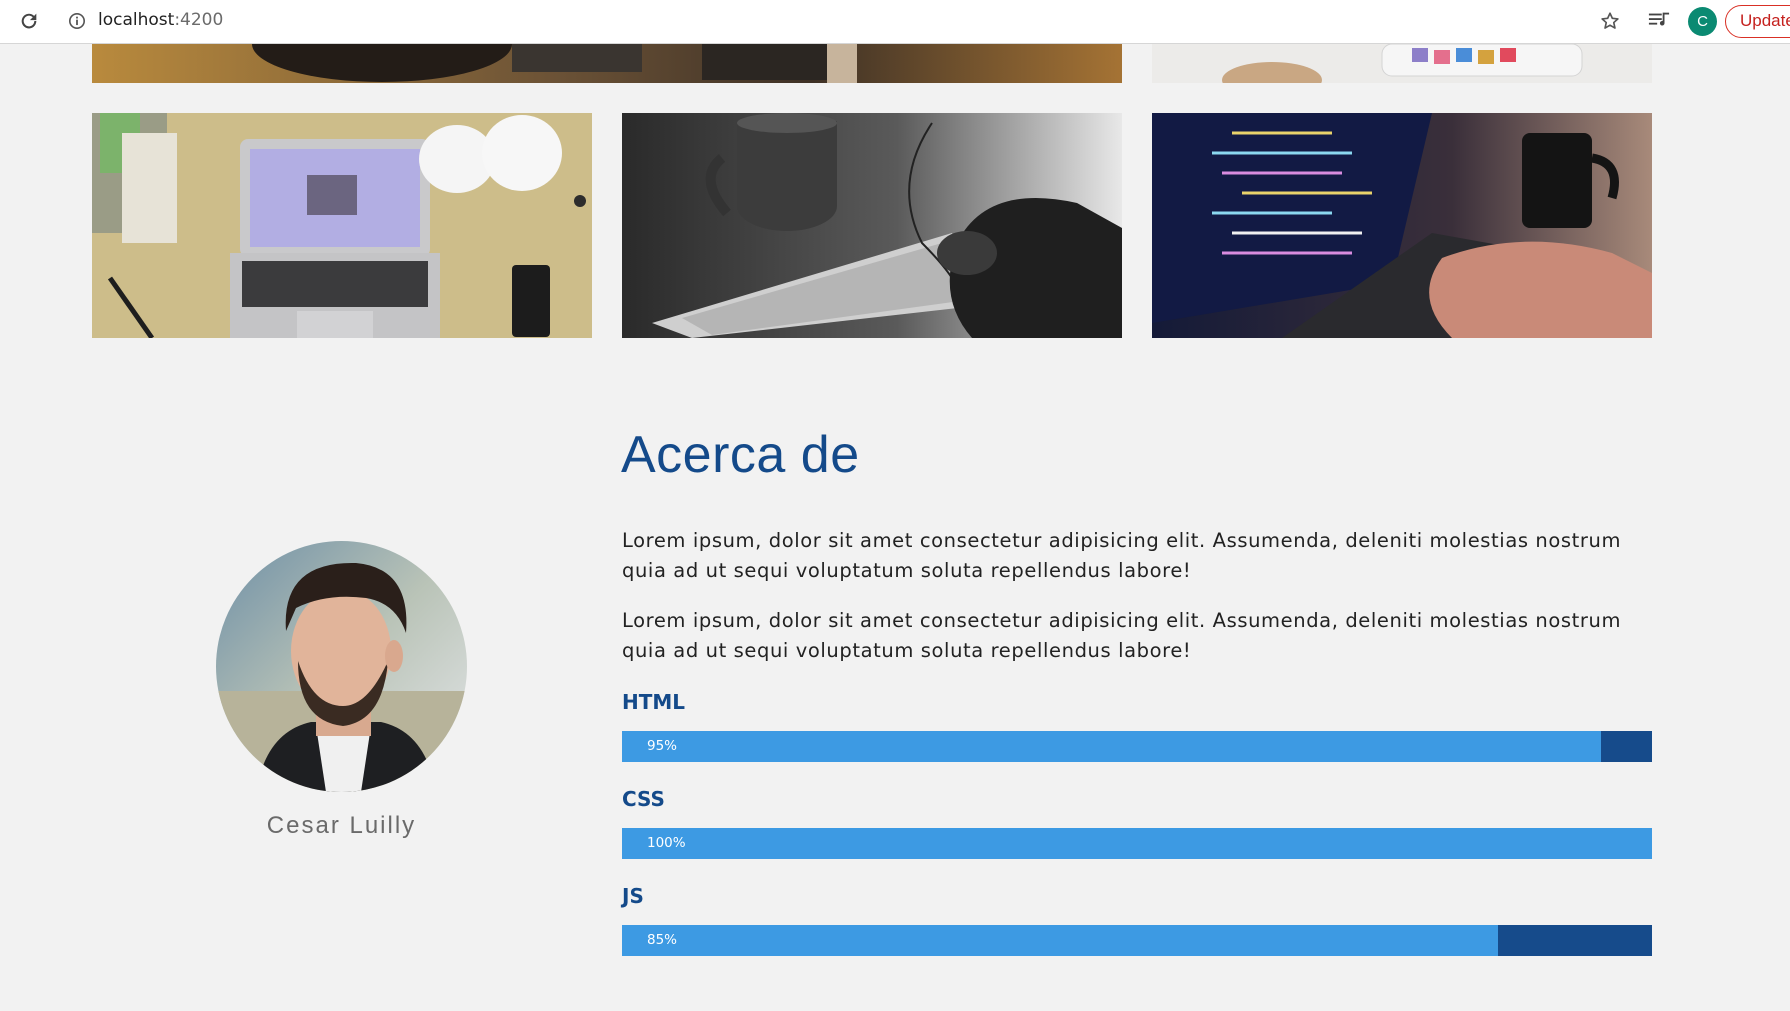 Image resolution: width=1790 pixels, height=1011 pixels. I want to click on url-port: :4200, so click(199, 20).